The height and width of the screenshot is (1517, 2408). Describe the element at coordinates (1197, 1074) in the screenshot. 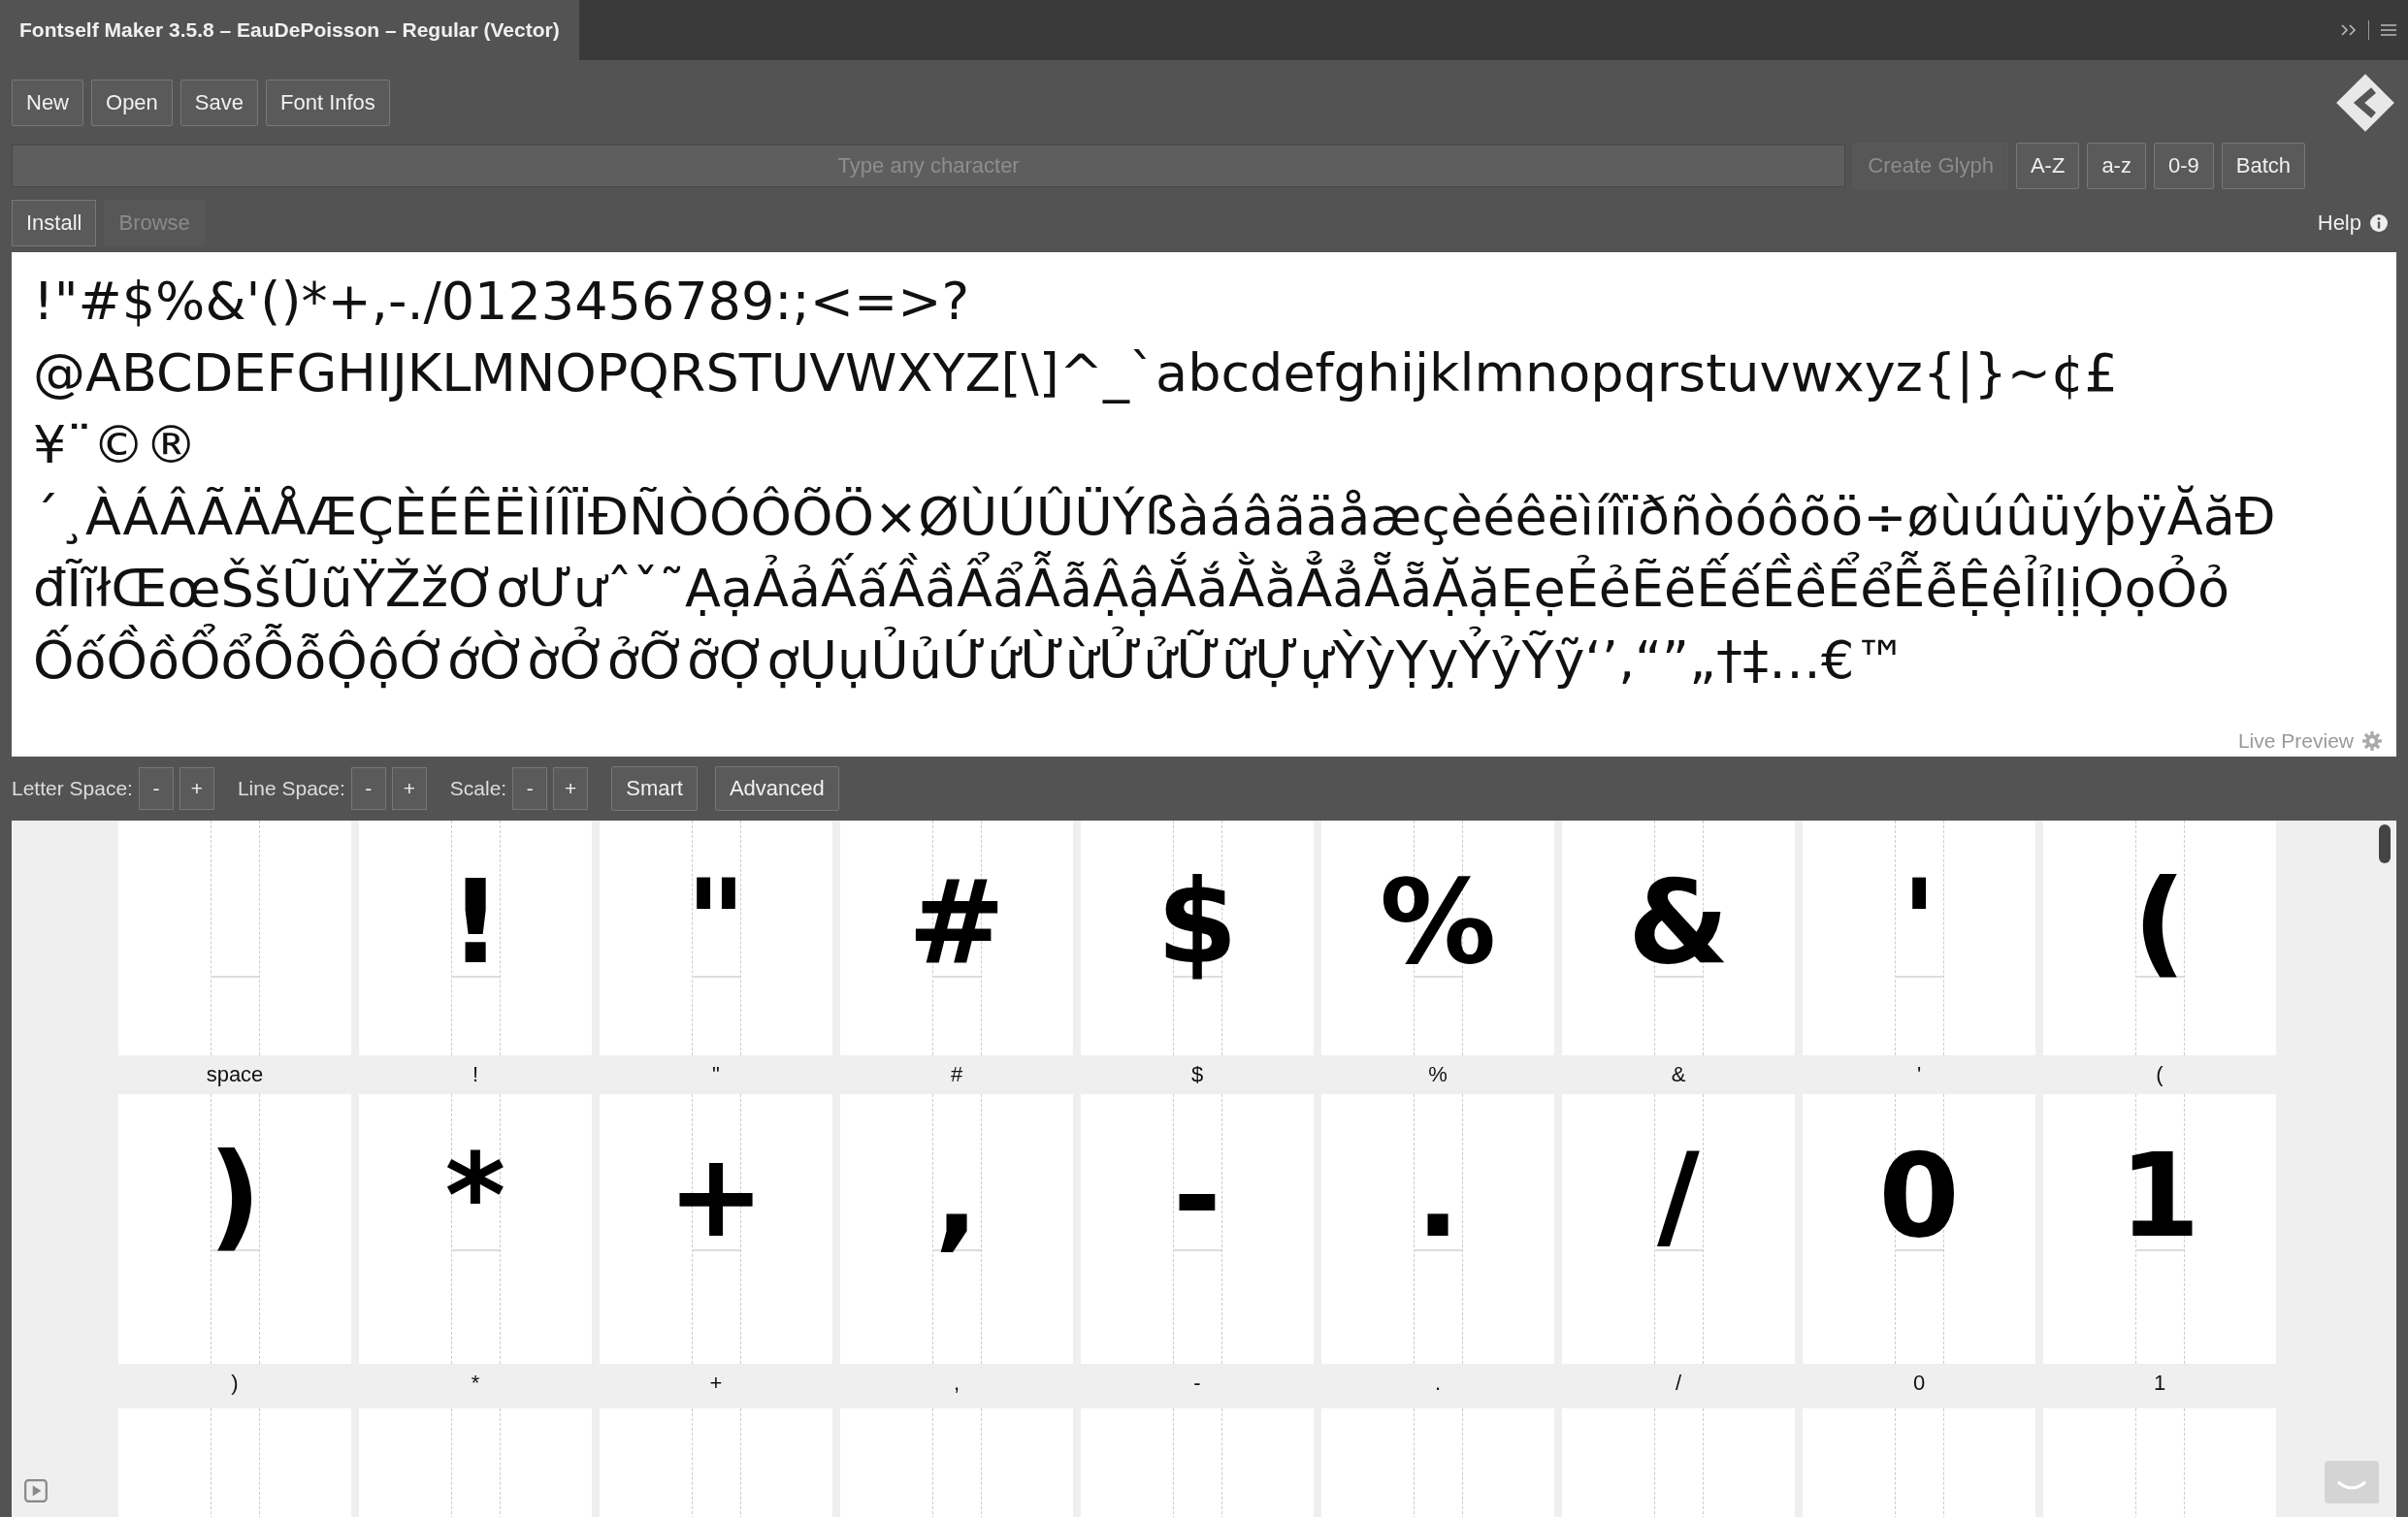

I see `glyph-label: $` at that location.